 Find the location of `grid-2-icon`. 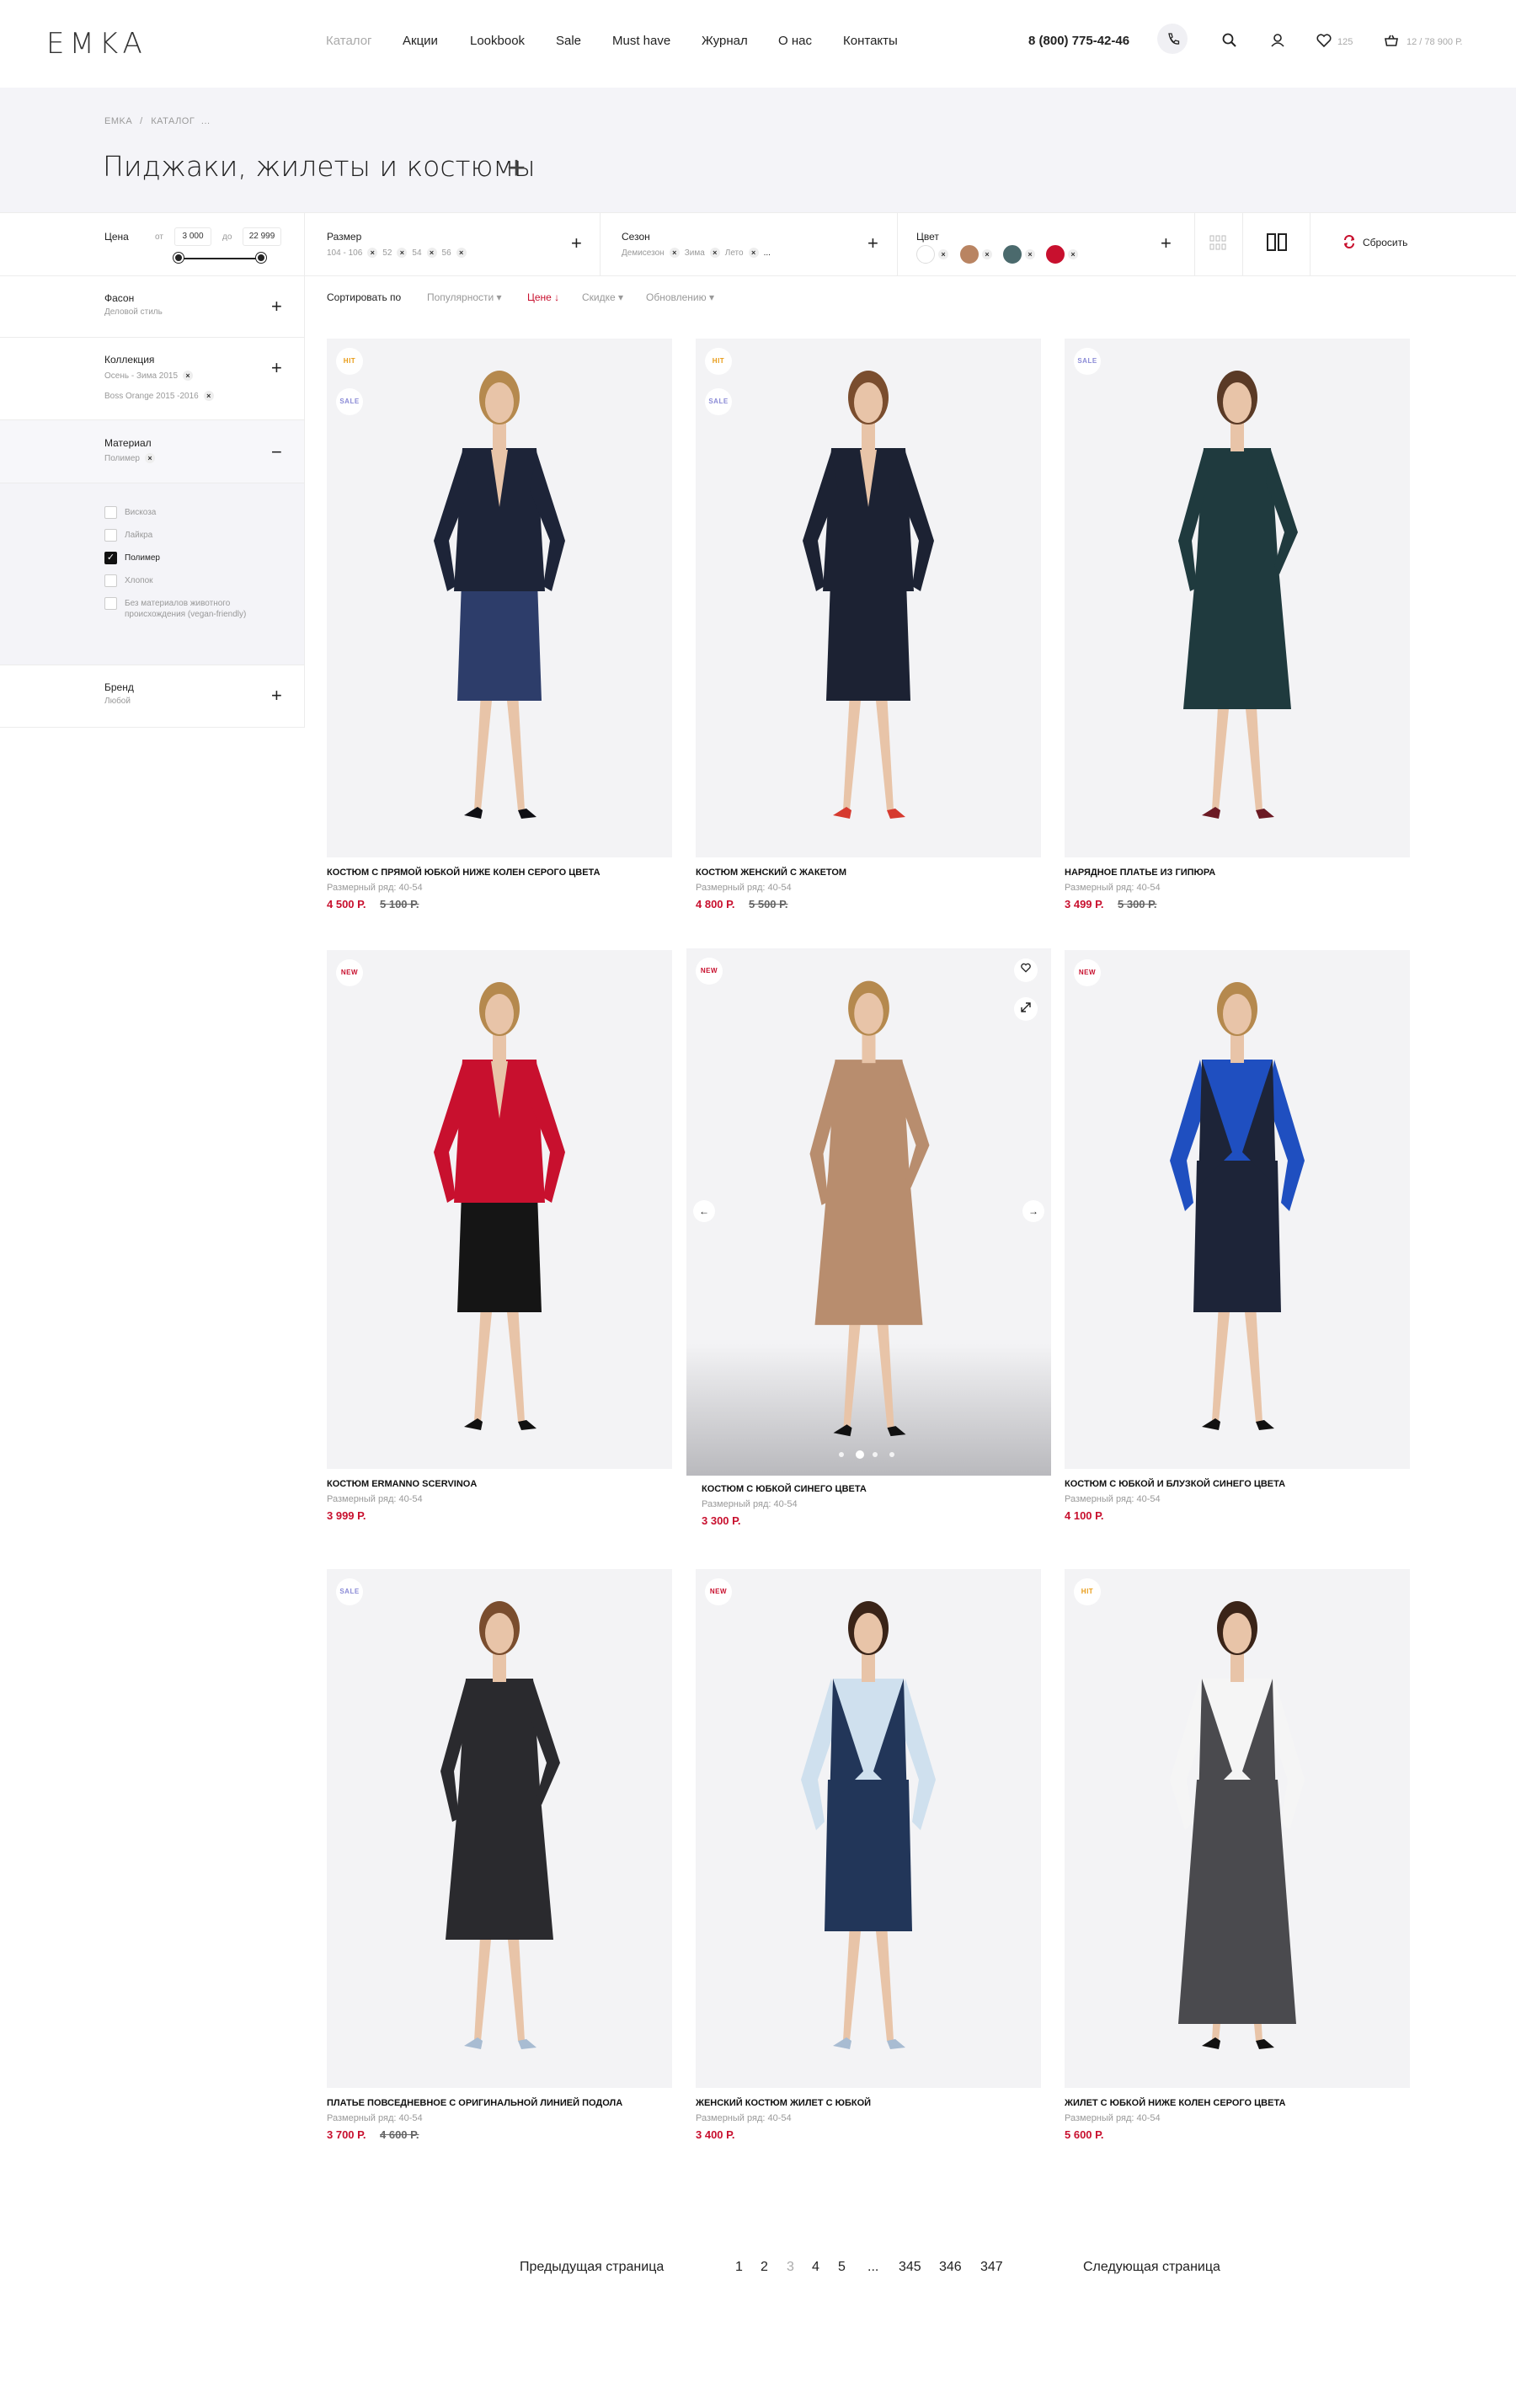

grid-2-icon is located at coordinates (1277, 242).